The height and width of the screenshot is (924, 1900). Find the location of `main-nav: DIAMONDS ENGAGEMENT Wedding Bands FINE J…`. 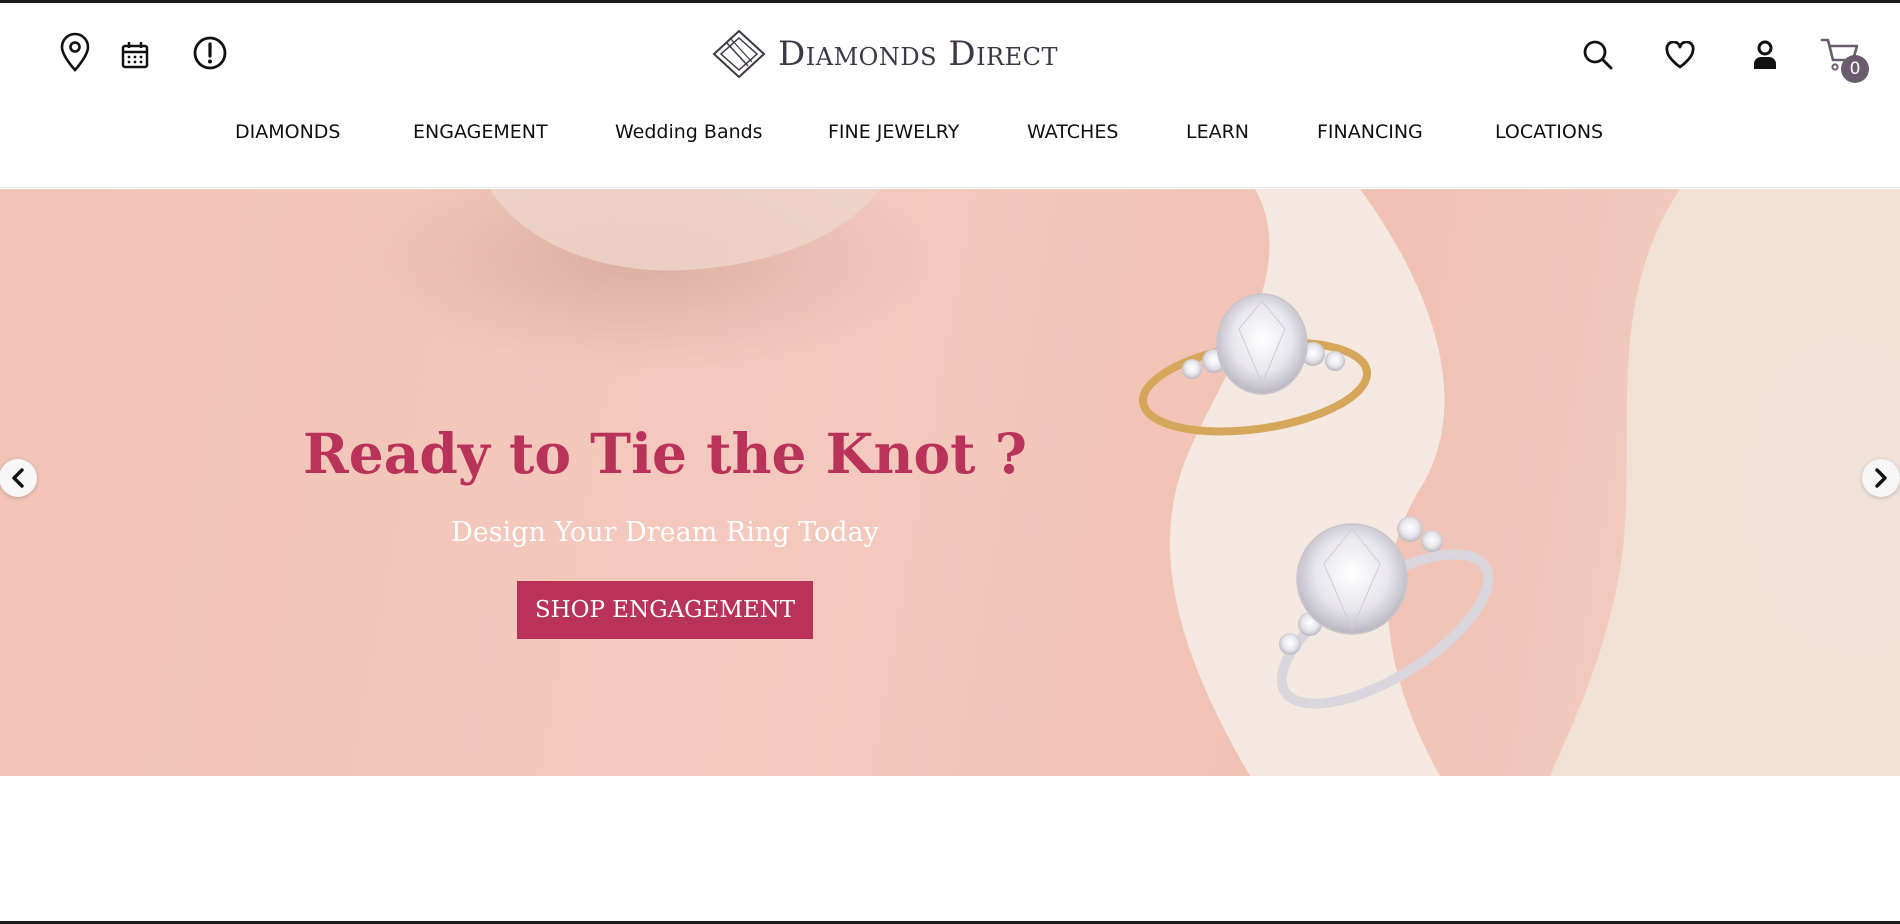

main-nav: DIAMONDS ENGAGEMENT Wedding Bands FINE J… is located at coordinates (950, 138).